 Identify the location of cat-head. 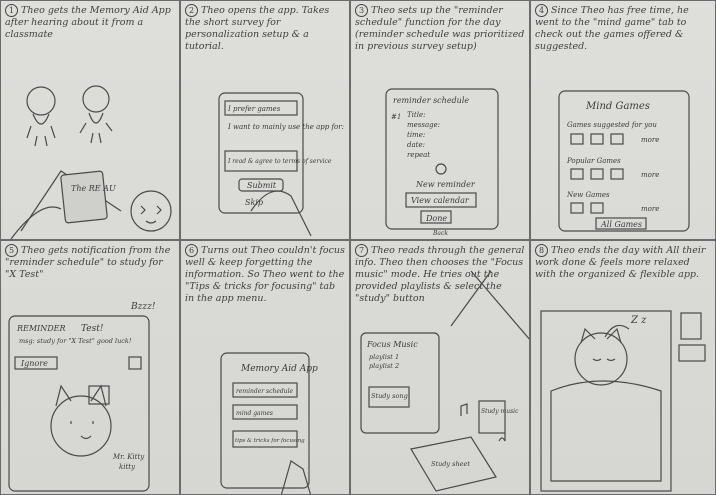
(81, 426).